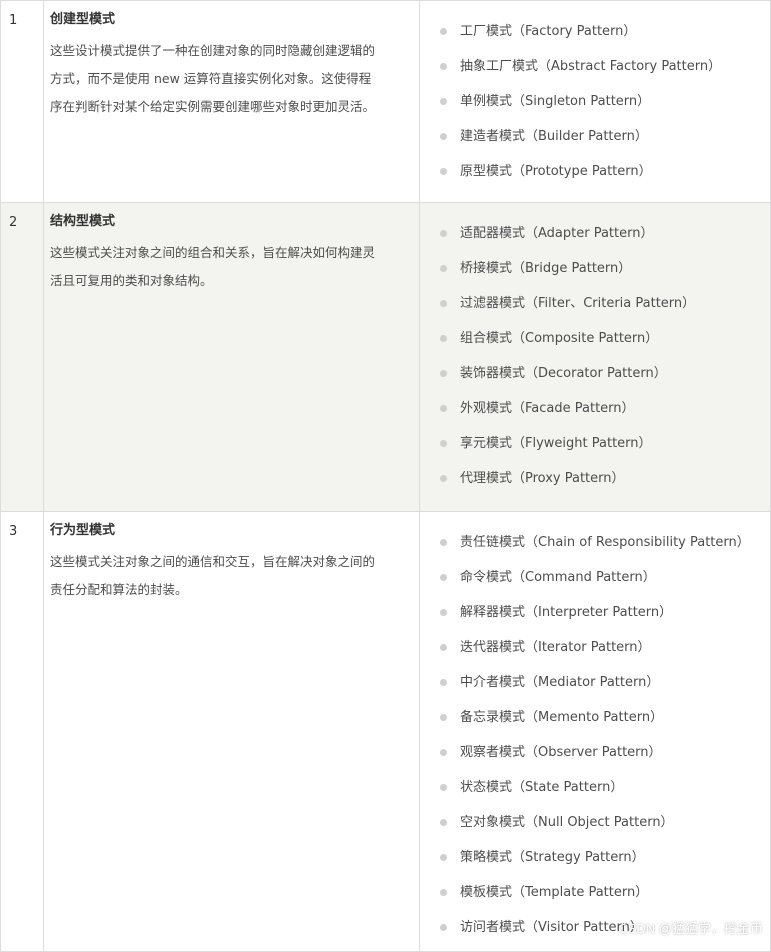  What do you see at coordinates (605, 787) in the screenshot?
I see `list-item: 状态模式（State Pattern）` at bounding box center [605, 787].